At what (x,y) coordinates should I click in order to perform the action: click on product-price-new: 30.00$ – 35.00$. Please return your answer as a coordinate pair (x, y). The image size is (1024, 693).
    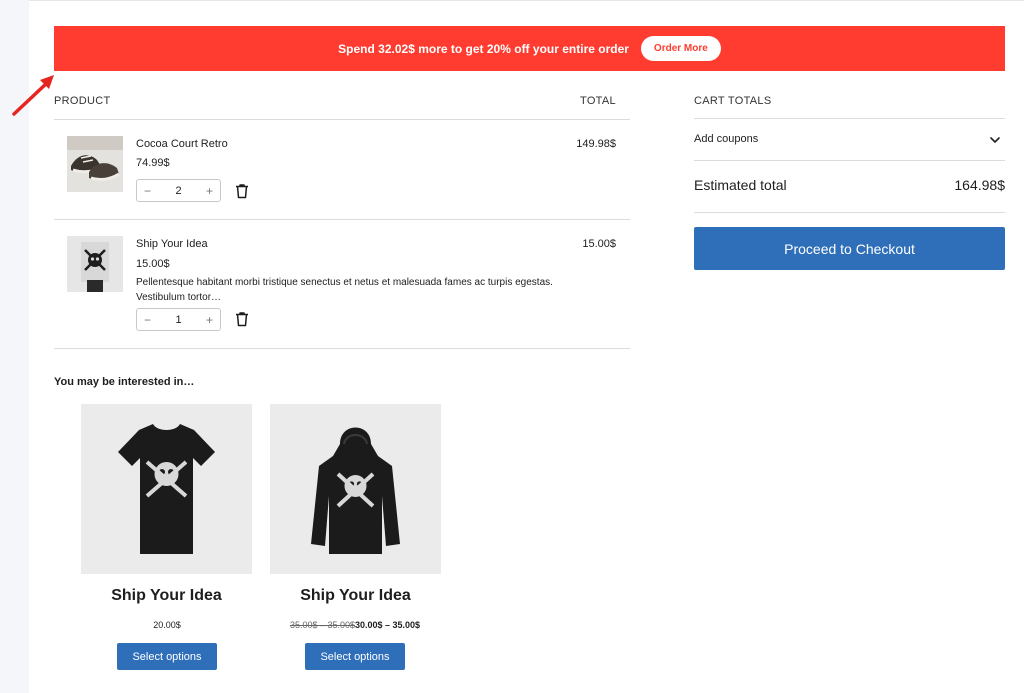
    Looking at the image, I should click on (388, 625).